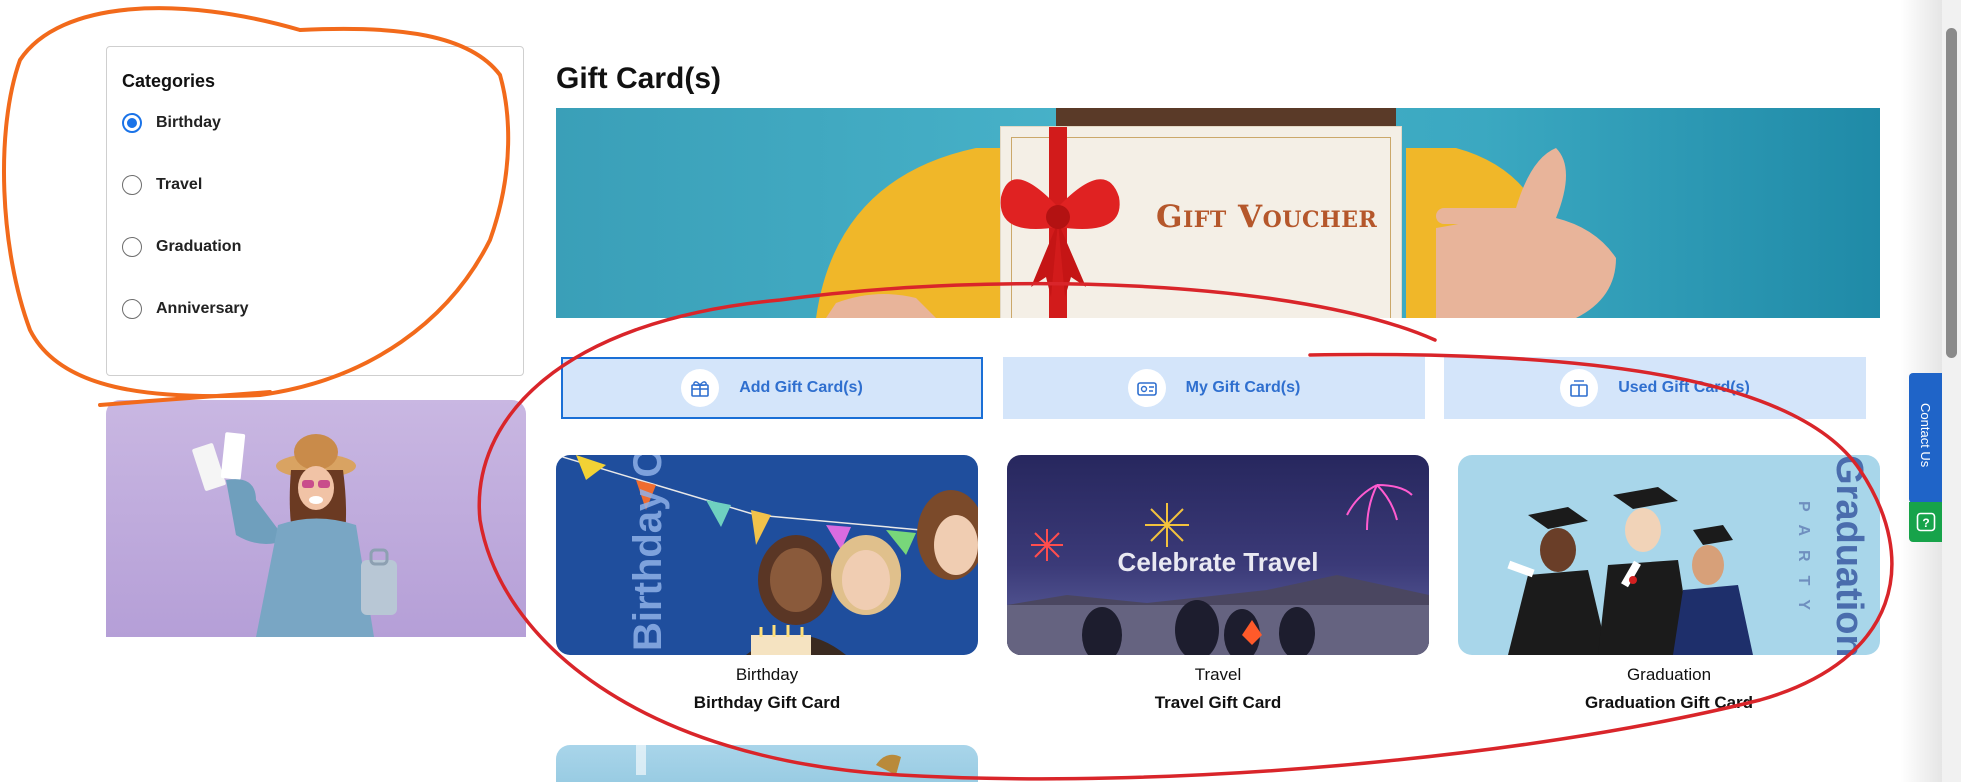 The width and height of the screenshot is (1961, 782). I want to click on category-radio-birthday: Birthday, so click(171, 123).